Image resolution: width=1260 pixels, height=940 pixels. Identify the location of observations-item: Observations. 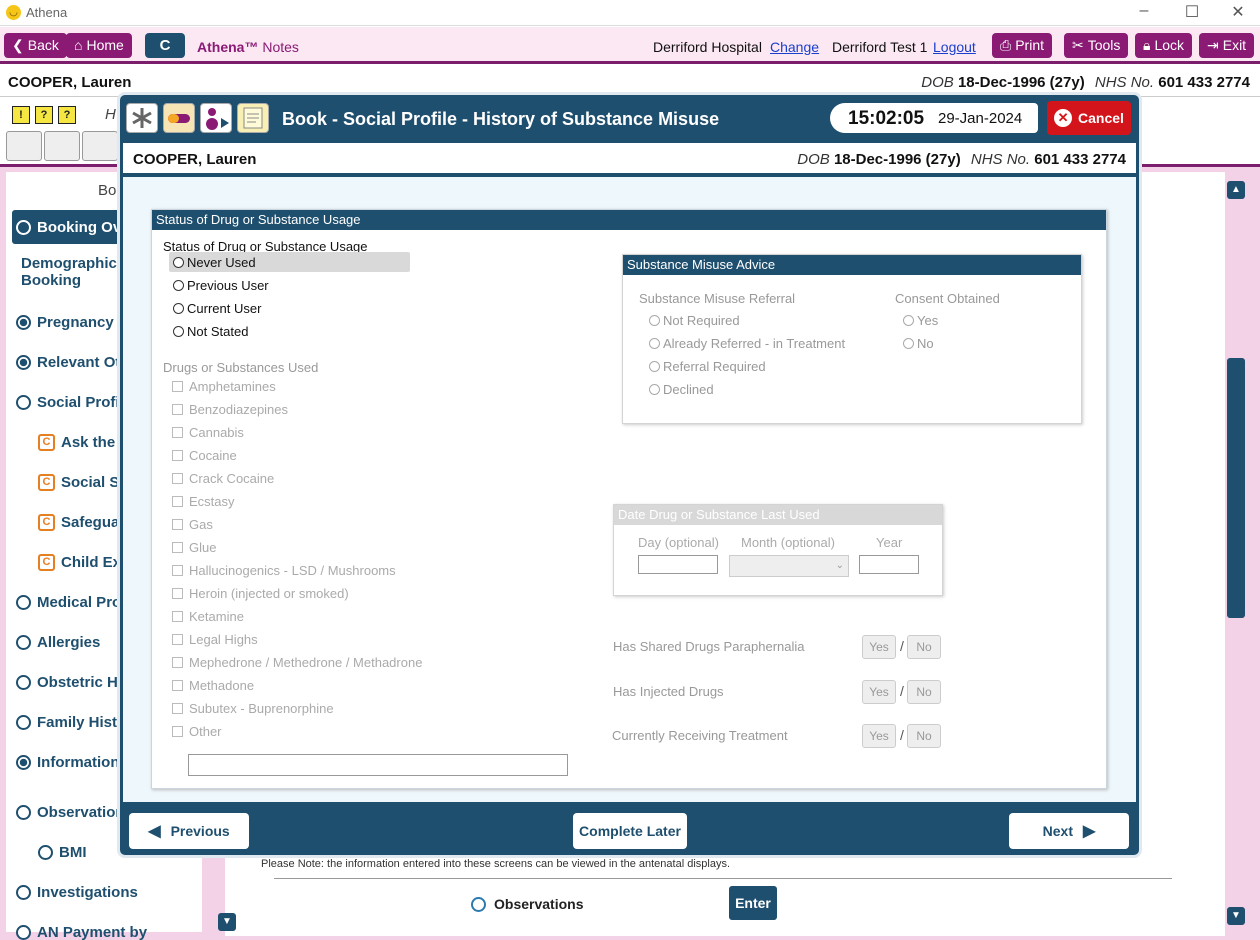
(527, 904).